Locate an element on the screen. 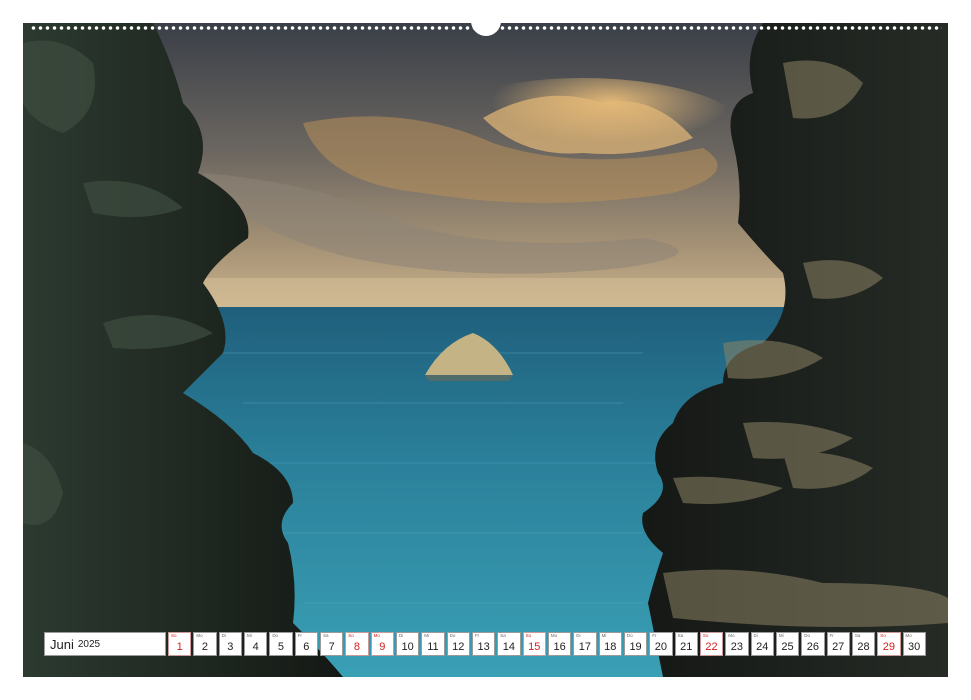  month-name: Juni is located at coordinates (62, 644).